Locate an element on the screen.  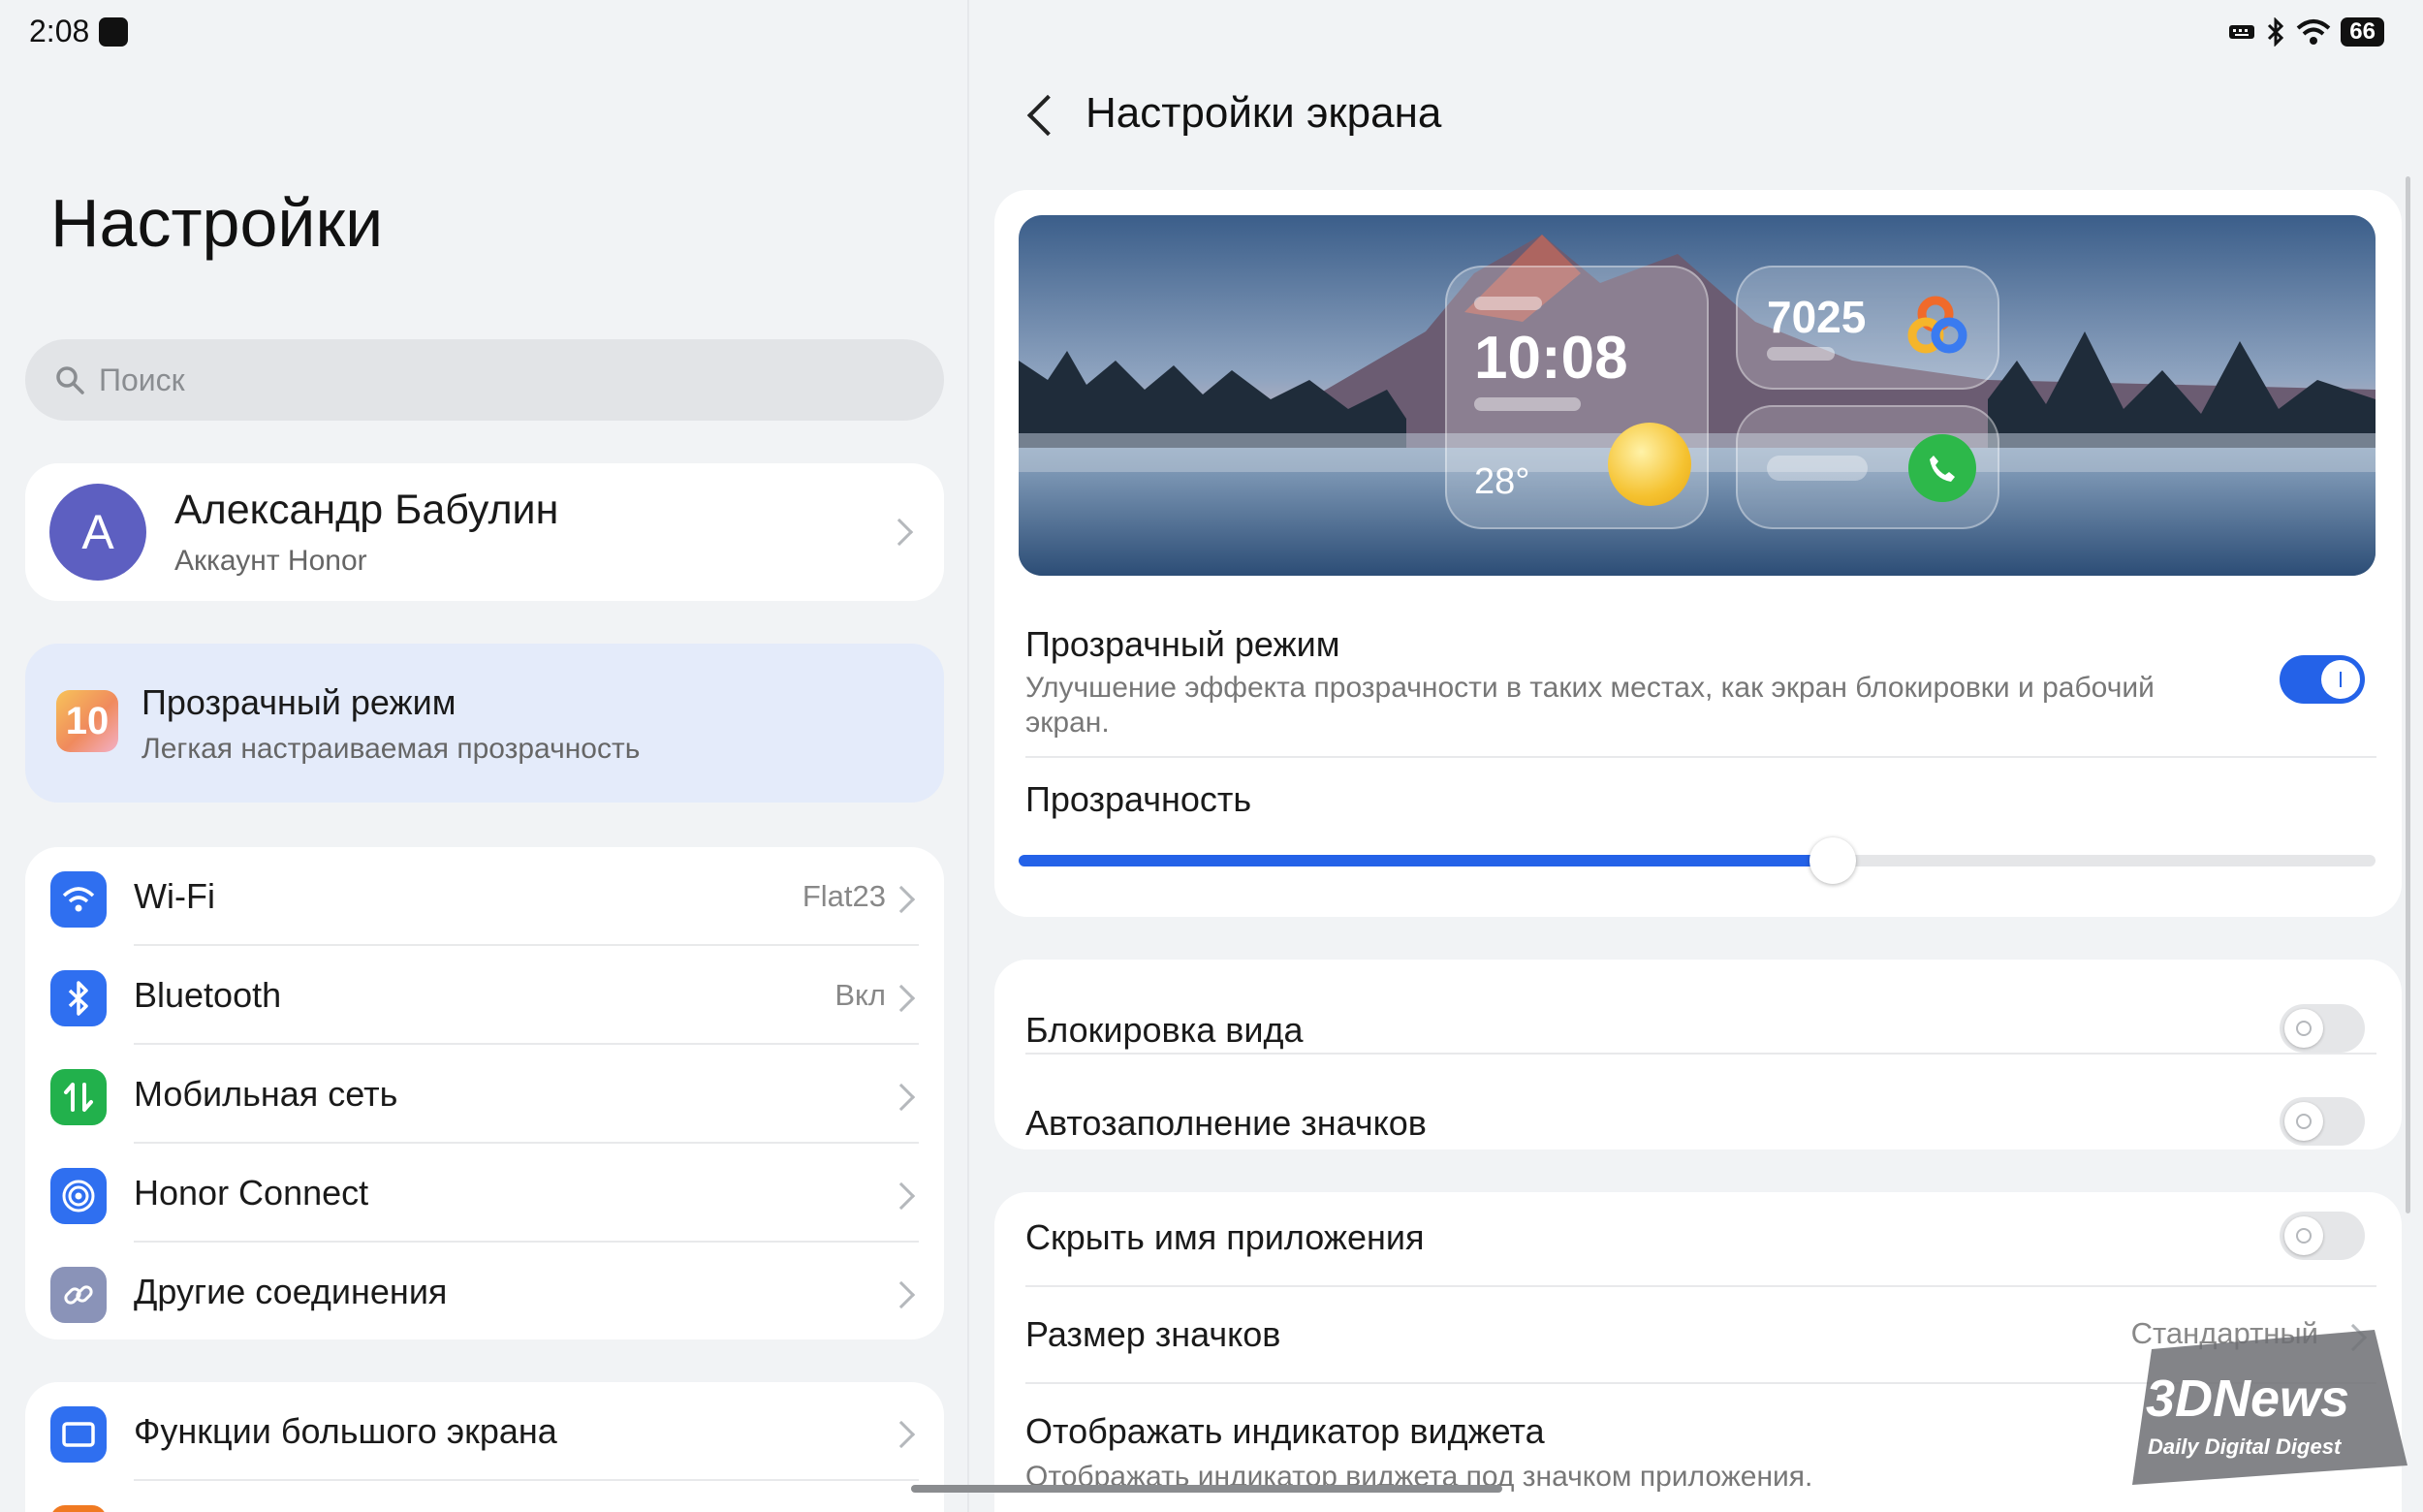
sidebar-item-label: Wi-Fi is located at coordinates (174, 896).